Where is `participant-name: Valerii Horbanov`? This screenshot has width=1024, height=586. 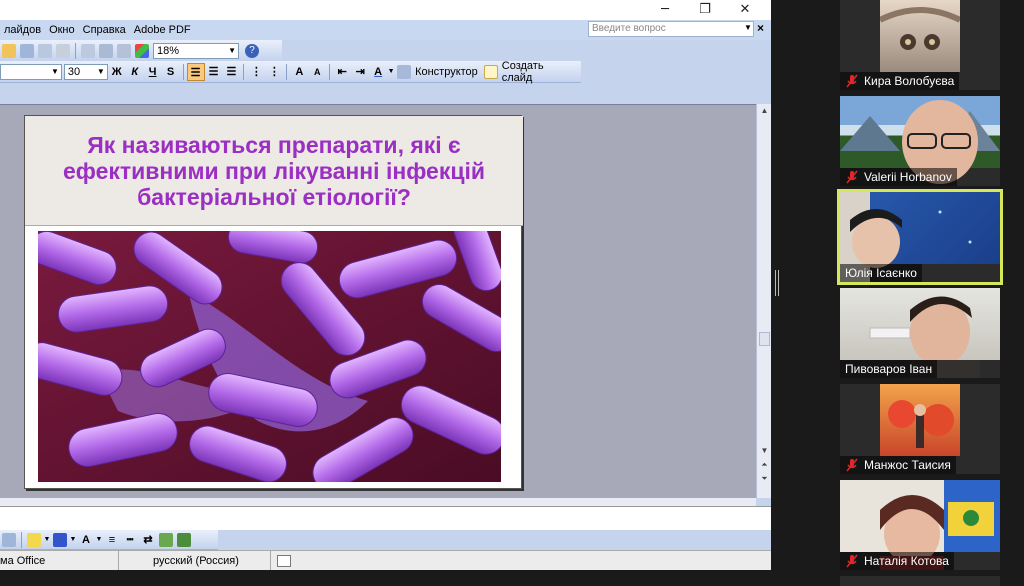
participant-name: Valerii Horbanov is located at coordinates (908, 177).